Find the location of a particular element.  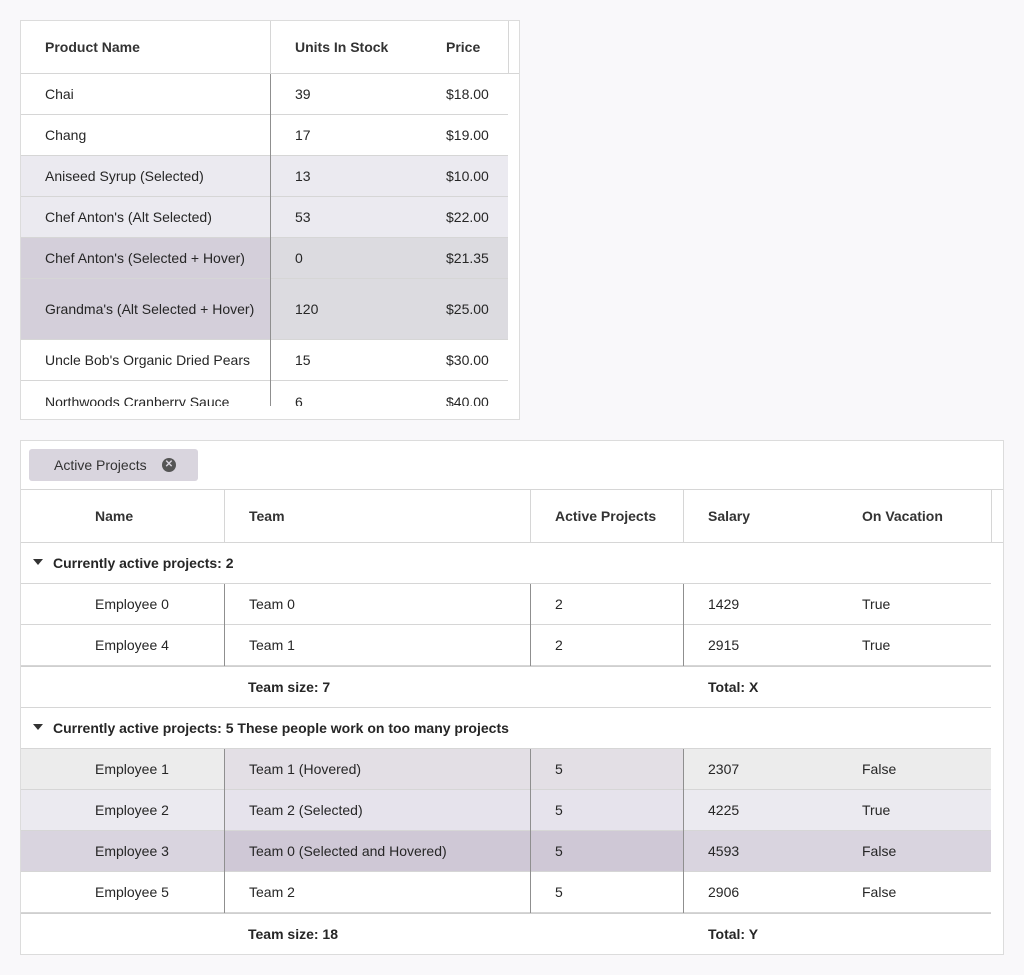

column-header-name: Name is located at coordinates (114, 516).